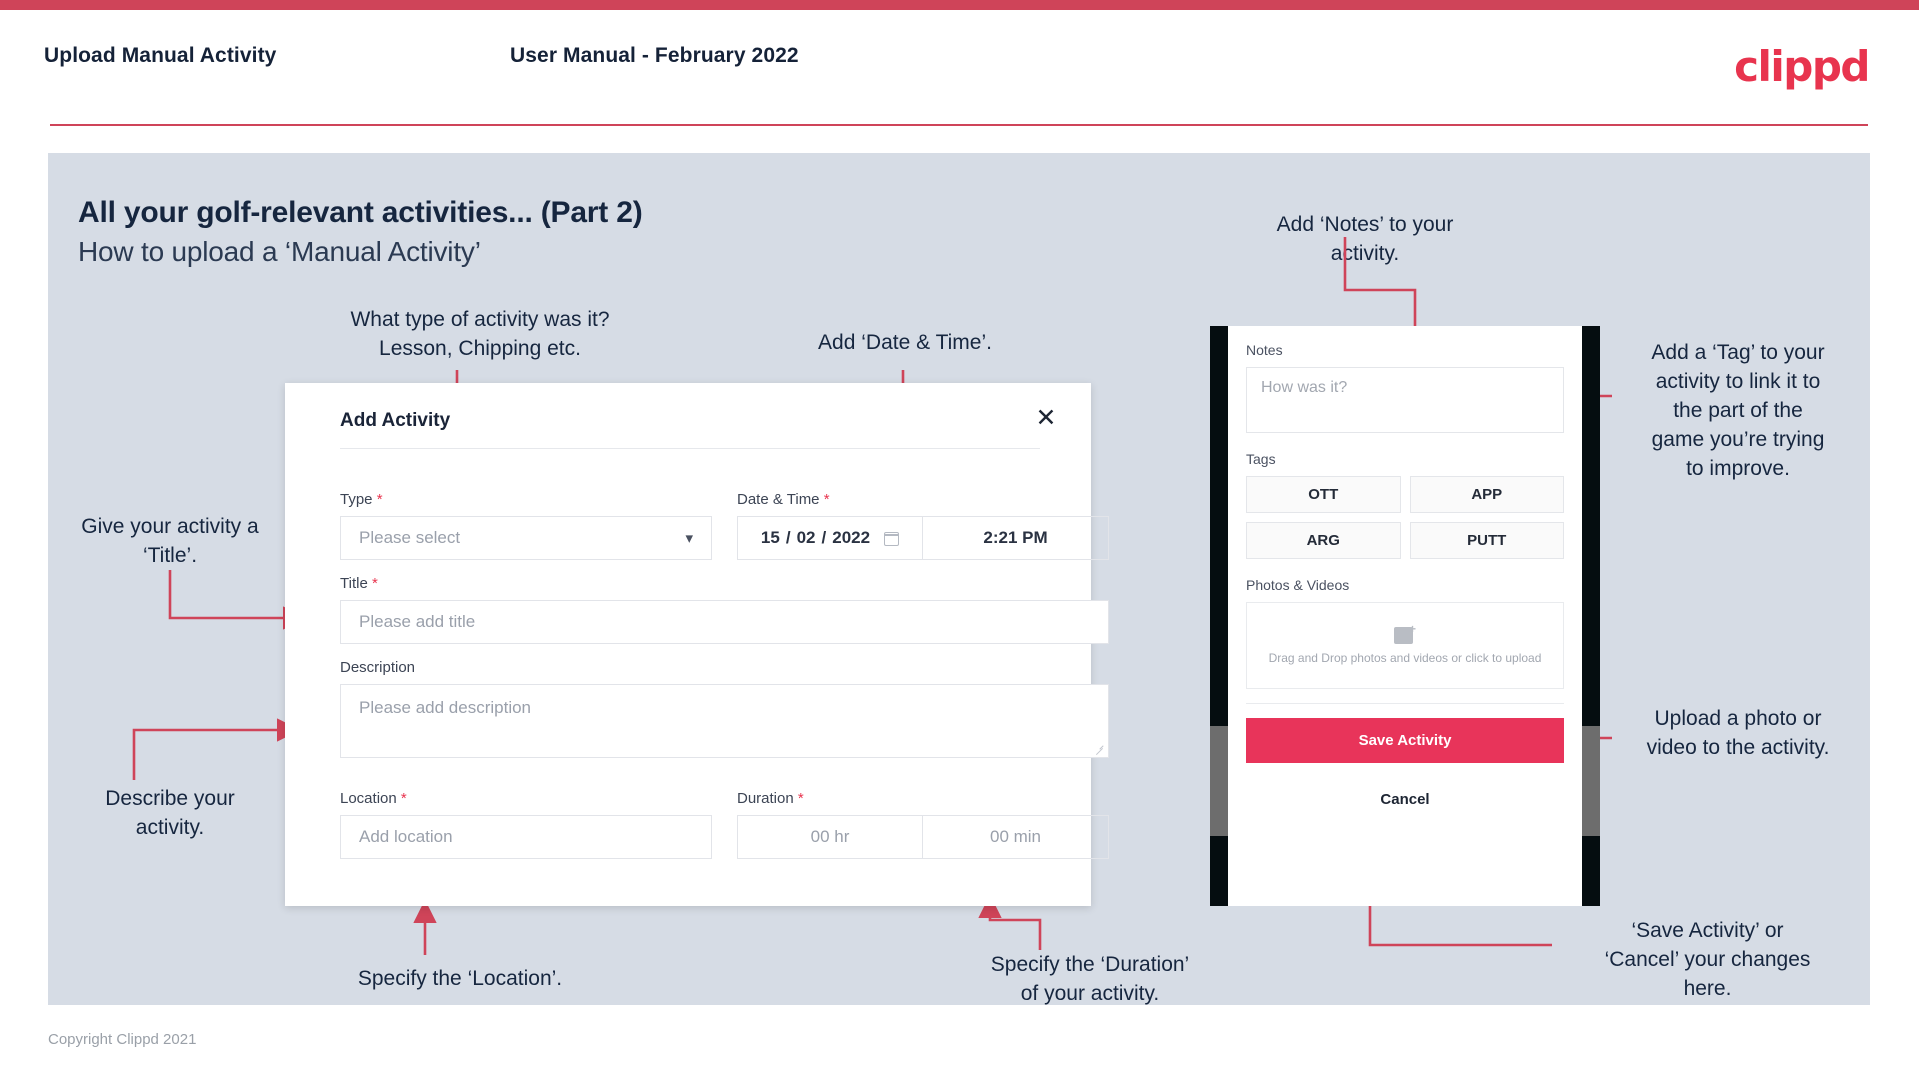 This screenshot has height=1079, width=1919. I want to click on time-input: 2:21 PM, so click(1015, 538).